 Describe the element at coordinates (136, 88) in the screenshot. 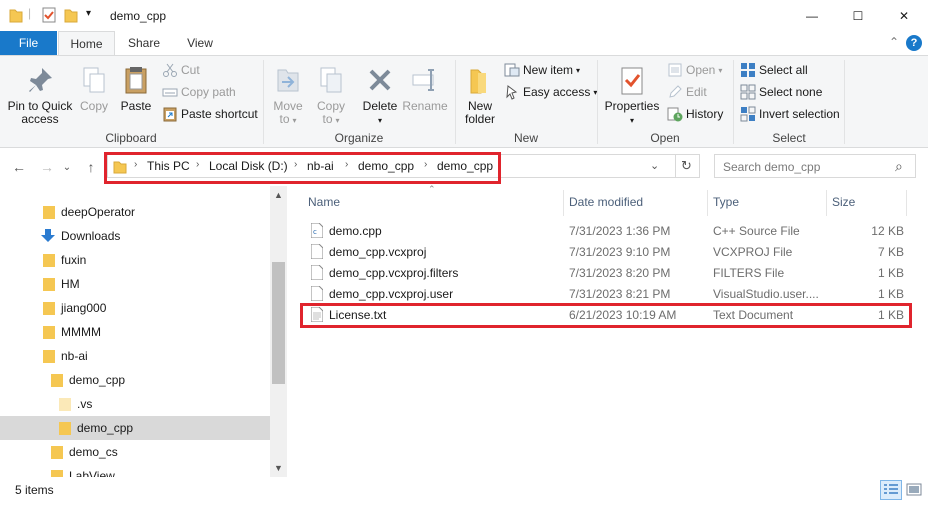

I see `paste-button: Paste` at that location.